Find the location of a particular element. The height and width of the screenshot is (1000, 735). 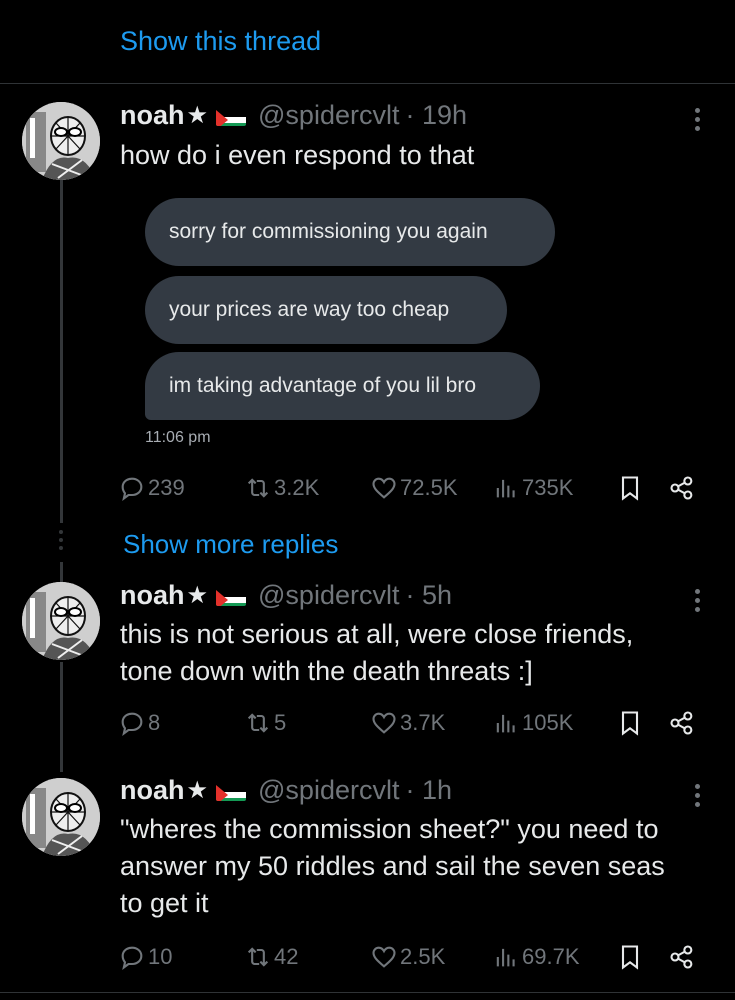

views-button: 105K is located at coordinates (532, 723).